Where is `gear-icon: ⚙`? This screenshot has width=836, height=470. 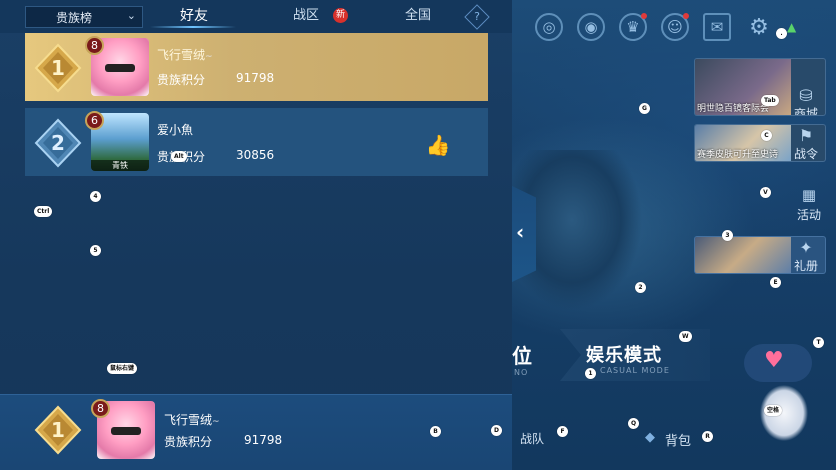
gear-icon: ⚙ is located at coordinates (759, 27).